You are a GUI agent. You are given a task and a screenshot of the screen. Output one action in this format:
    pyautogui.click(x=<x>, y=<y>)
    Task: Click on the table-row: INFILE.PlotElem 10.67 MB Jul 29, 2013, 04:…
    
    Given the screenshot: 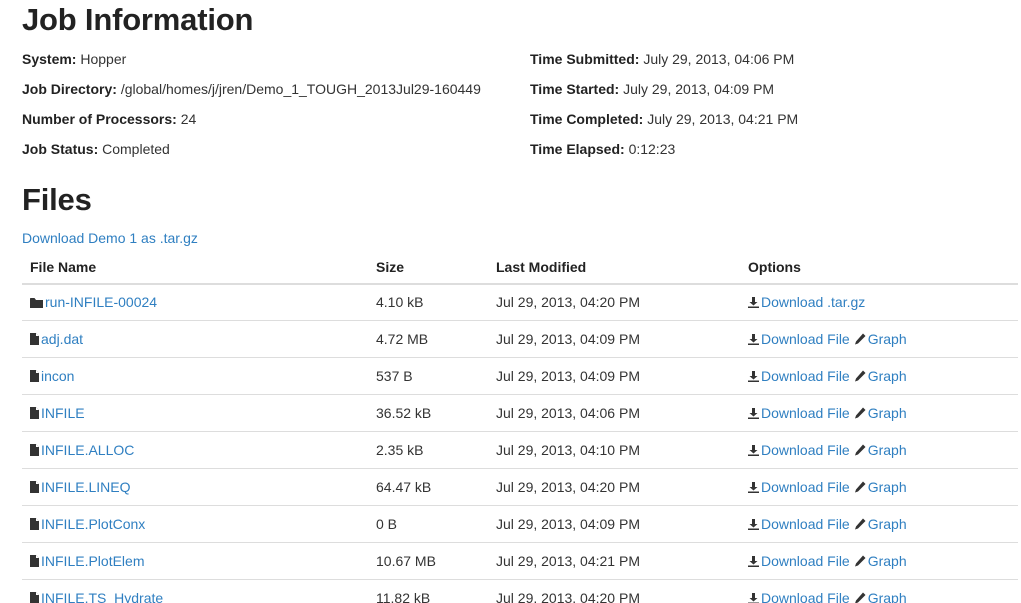 What is the action you would take?
    pyautogui.click(x=520, y=560)
    